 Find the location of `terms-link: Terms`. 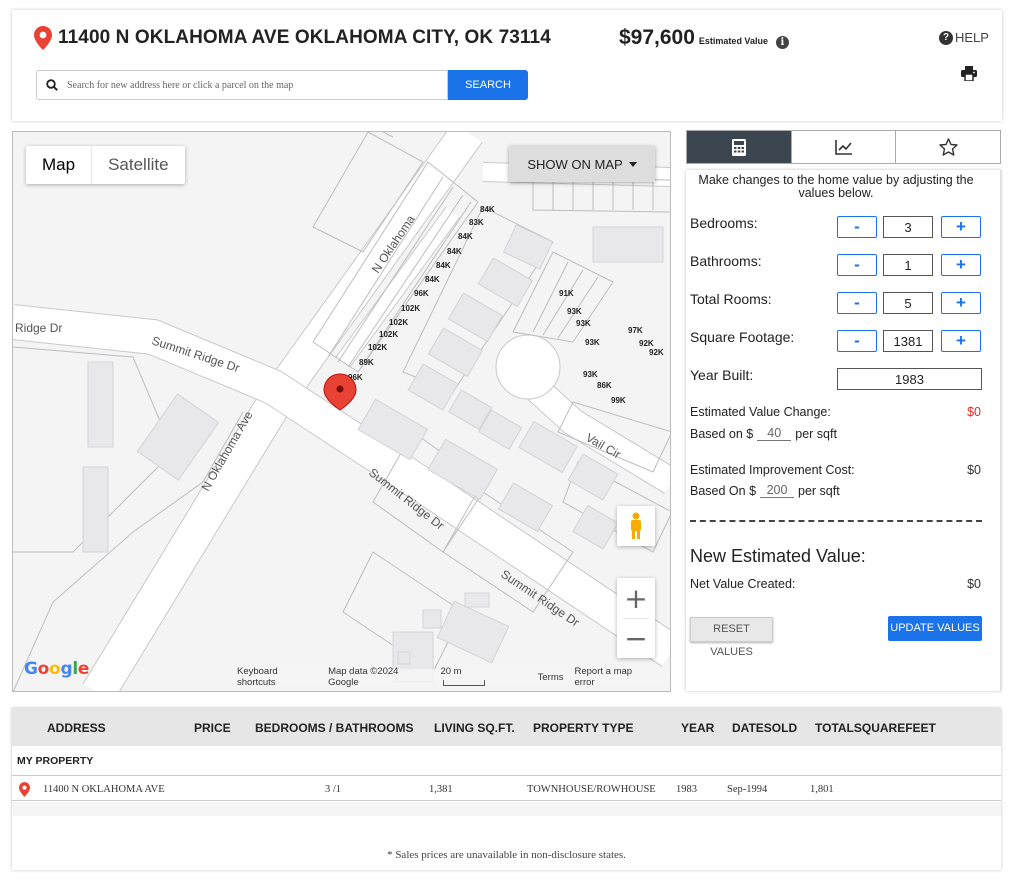

terms-link: Terms is located at coordinates (551, 677).